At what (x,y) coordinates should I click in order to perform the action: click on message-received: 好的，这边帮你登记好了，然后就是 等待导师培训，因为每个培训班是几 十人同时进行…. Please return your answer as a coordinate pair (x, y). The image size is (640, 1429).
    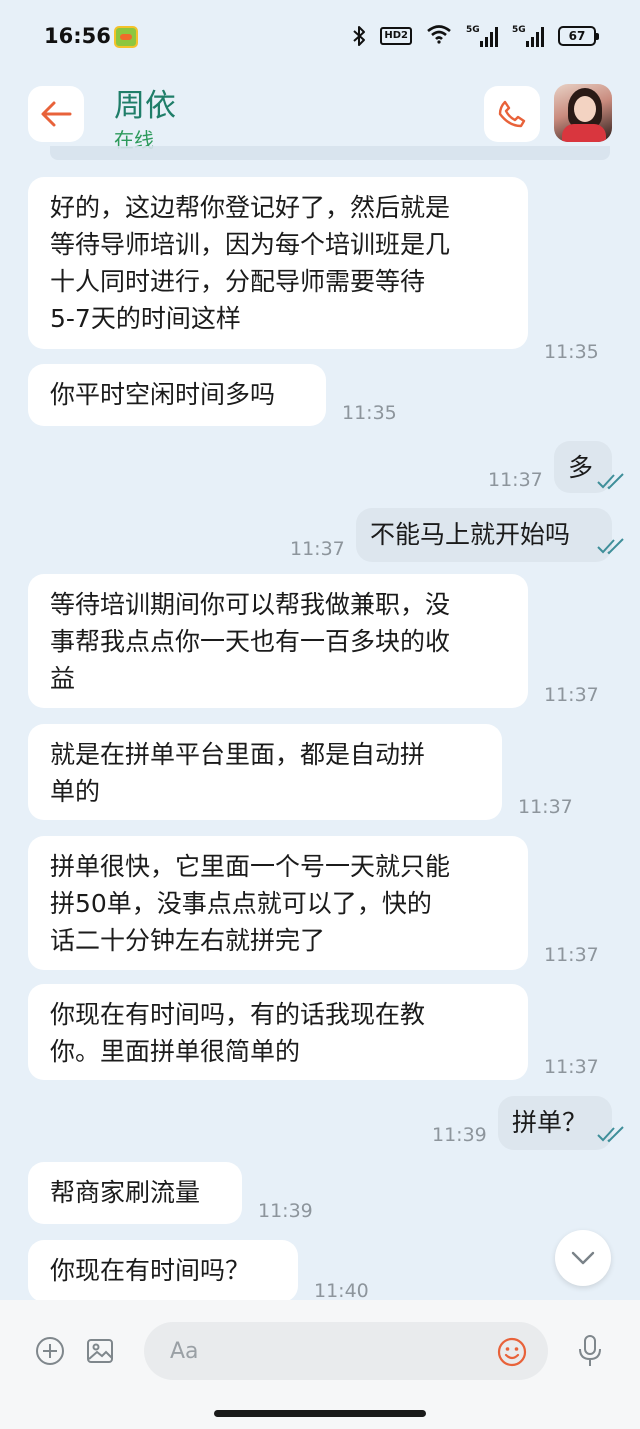
    Looking at the image, I should click on (320, 270).